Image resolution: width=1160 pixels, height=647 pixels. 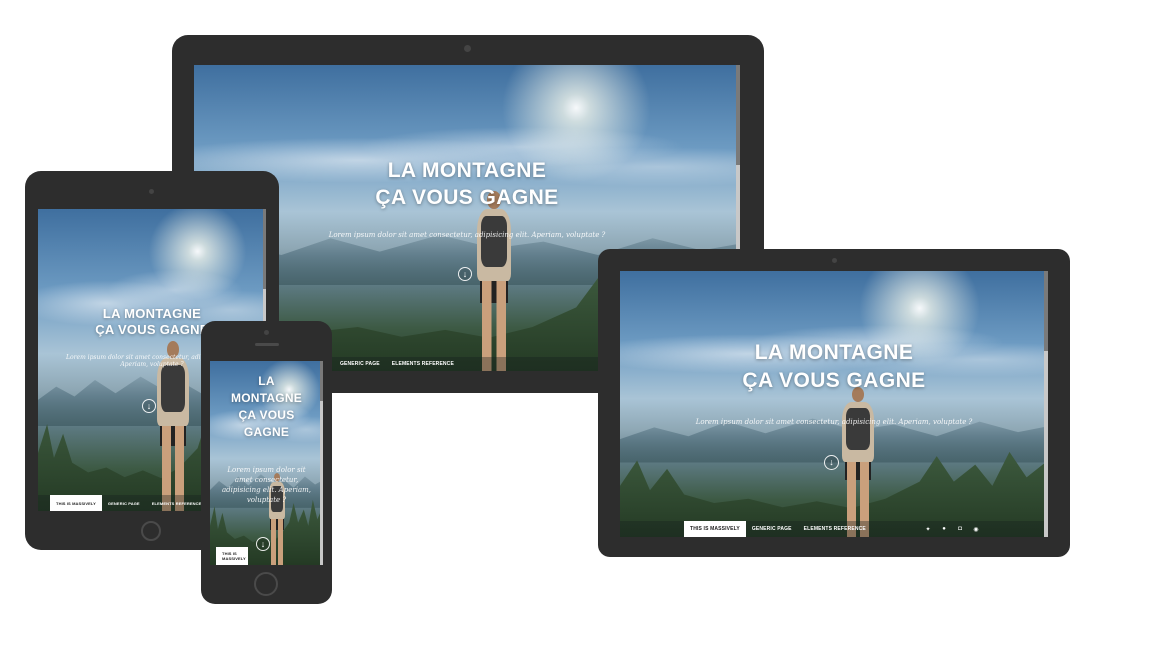 I want to click on phone-home-button, so click(x=266, y=584).